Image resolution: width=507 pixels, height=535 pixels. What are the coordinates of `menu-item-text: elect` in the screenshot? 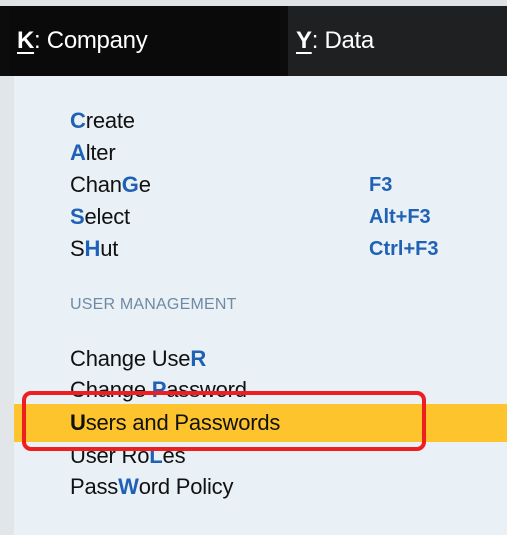 It's located at (107, 216).